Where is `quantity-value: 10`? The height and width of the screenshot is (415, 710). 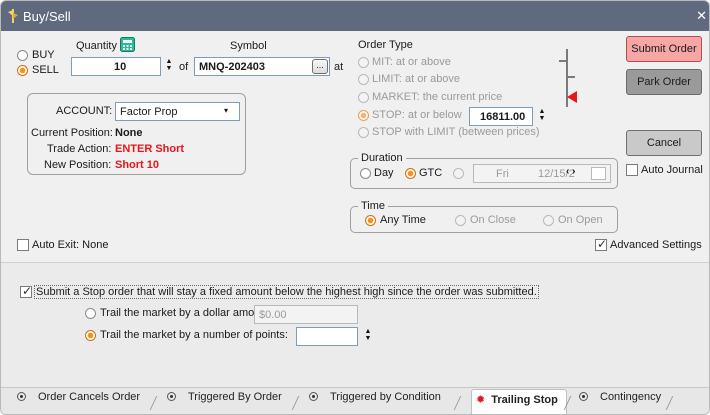
quantity-value: 10 is located at coordinates (120, 67).